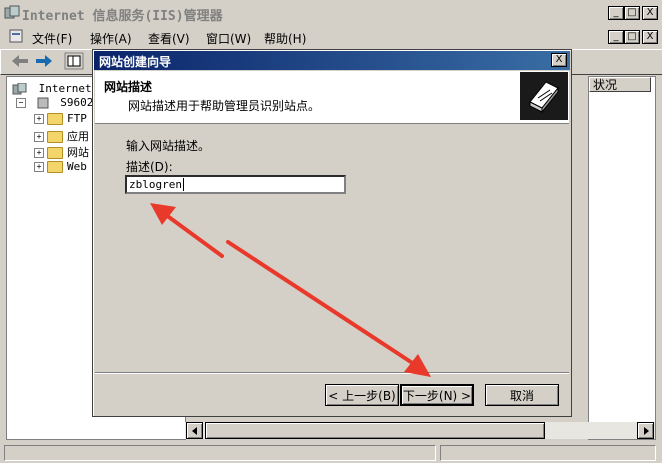 This screenshot has height=463, width=662. Describe the element at coordinates (77, 166) in the screenshot. I see `tree-item-label: Web` at that location.